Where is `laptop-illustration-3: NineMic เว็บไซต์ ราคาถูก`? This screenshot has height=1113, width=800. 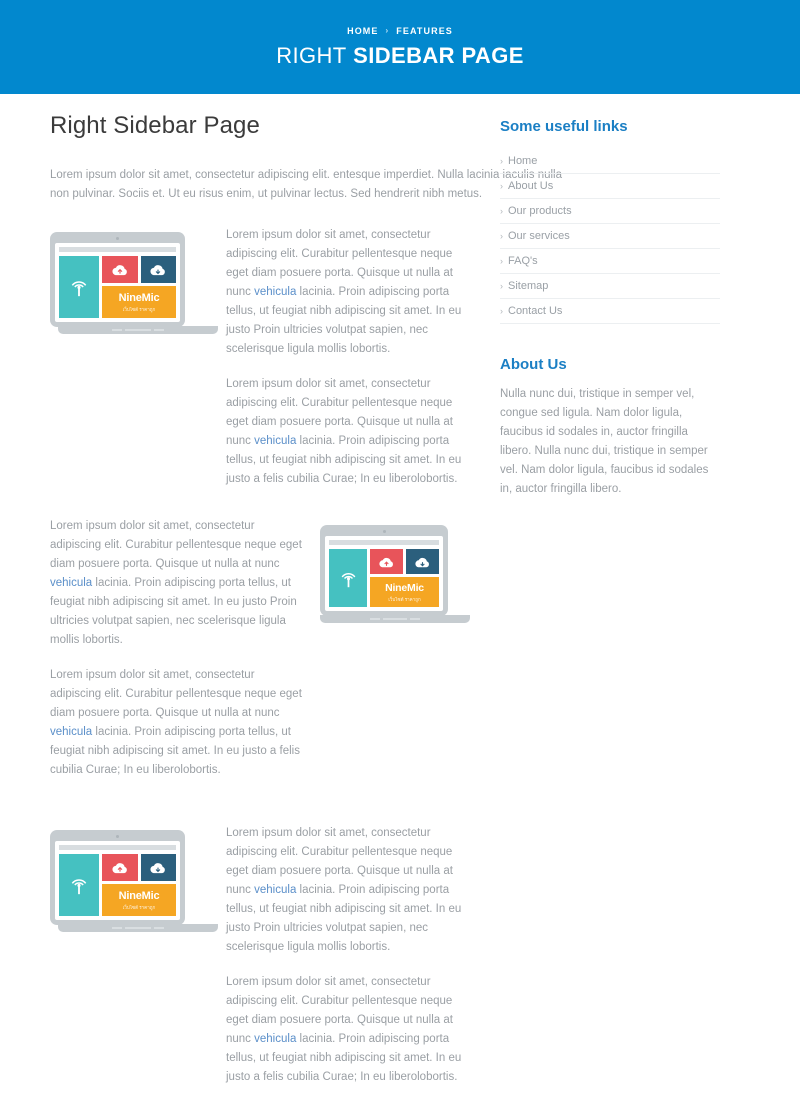
laptop-illustration-3: NineMic เว็บไซต์ ราคาถูก is located at coordinates (138, 878).